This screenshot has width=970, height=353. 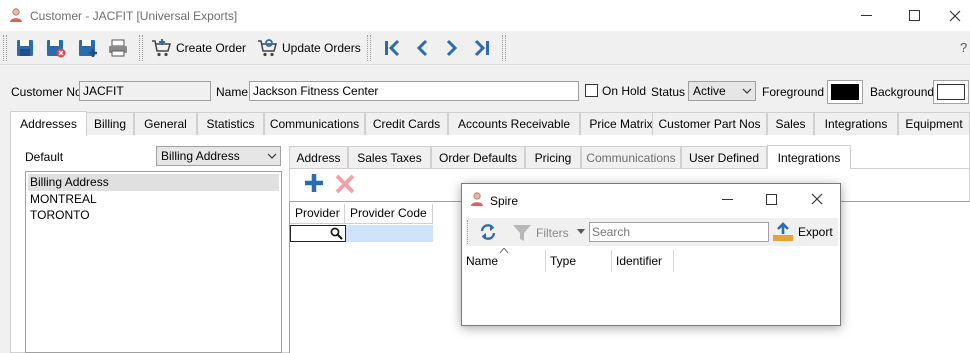 I want to click on foreground-swatch, so click(x=845, y=92).